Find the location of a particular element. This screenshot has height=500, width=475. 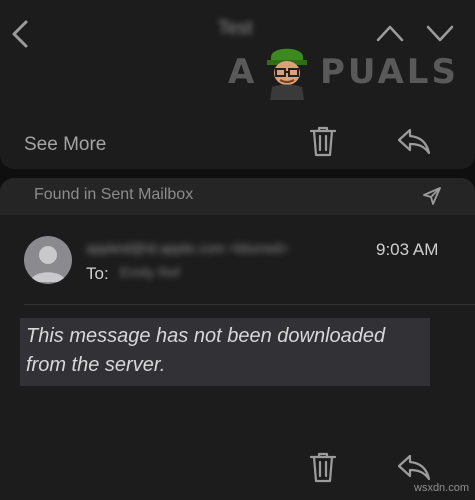

mailbox-label: Found in Sent Mailbox is located at coordinates (114, 194).